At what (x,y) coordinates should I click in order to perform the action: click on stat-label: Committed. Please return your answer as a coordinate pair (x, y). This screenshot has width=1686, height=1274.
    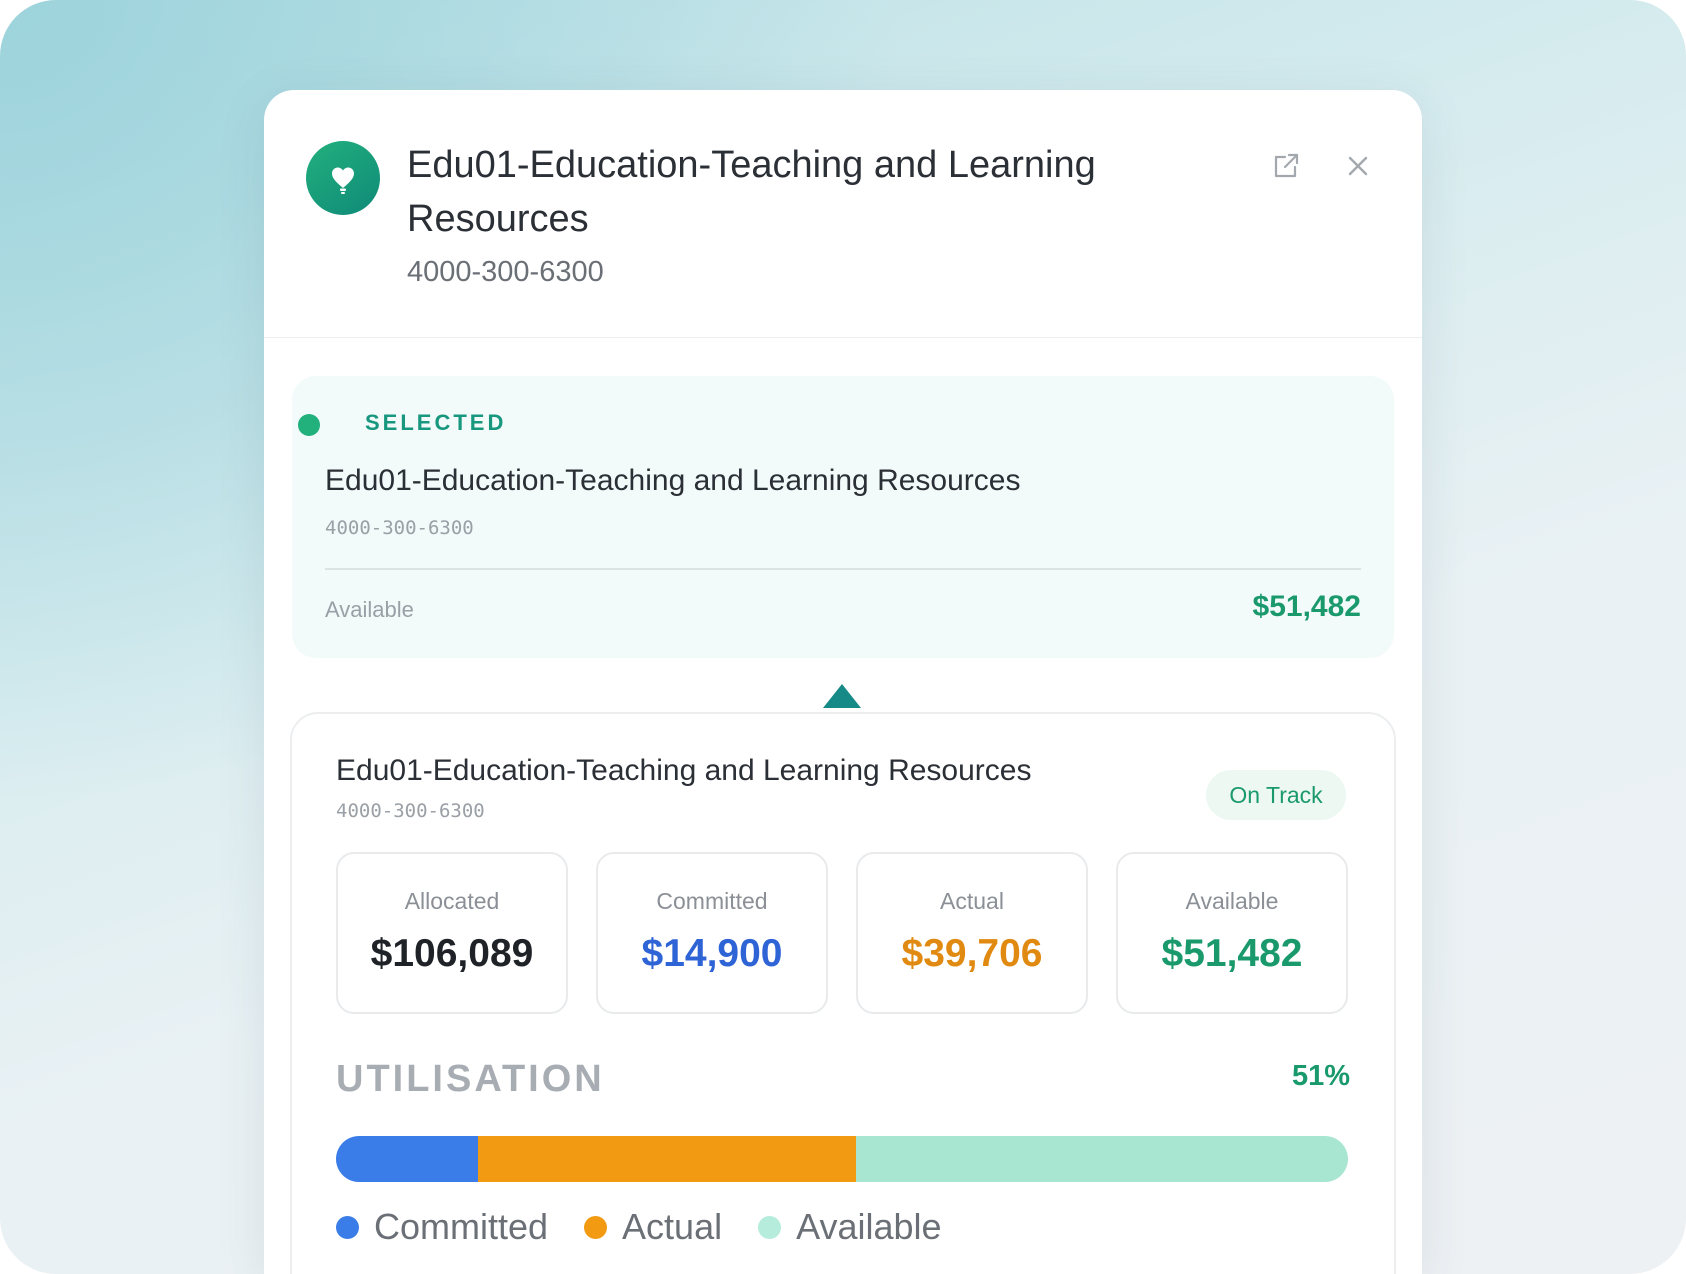
    Looking at the image, I should click on (712, 901).